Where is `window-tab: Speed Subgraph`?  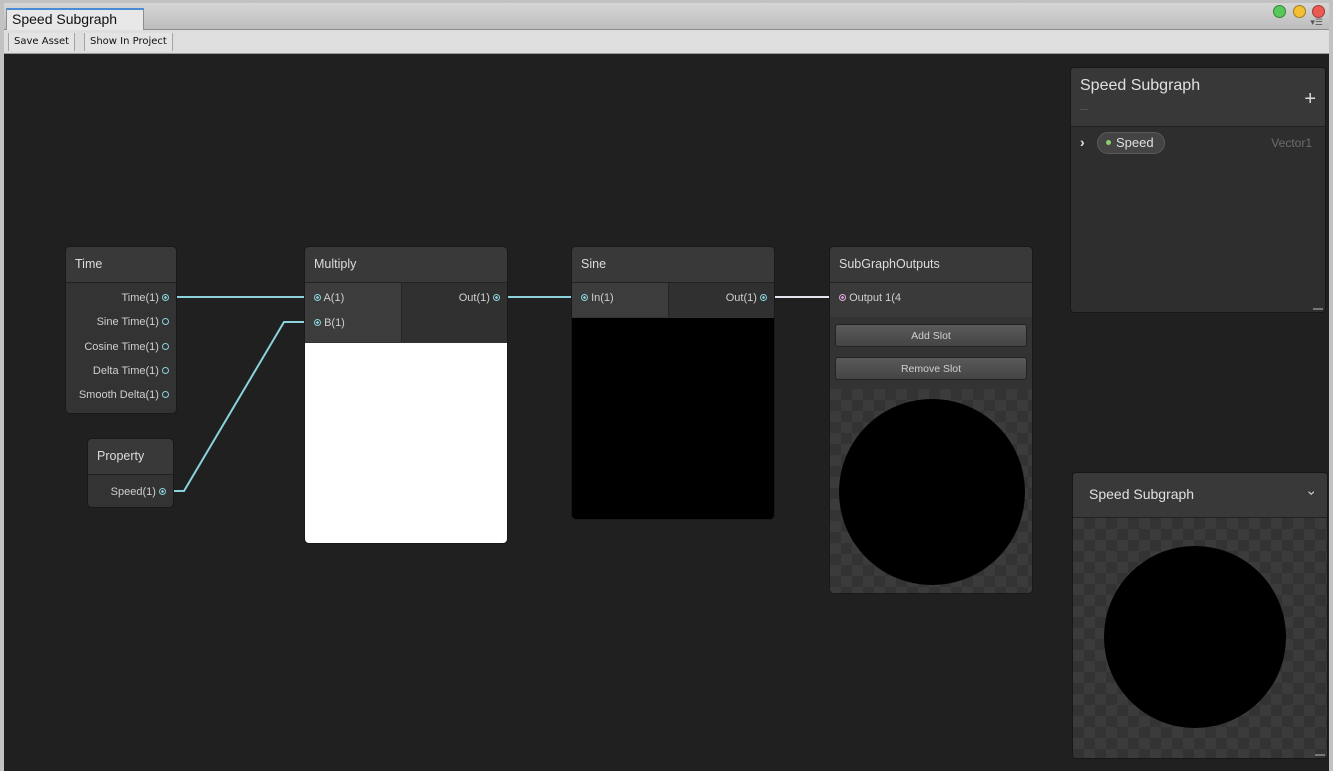 window-tab: Speed Subgraph is located at coordinates (75, 19).